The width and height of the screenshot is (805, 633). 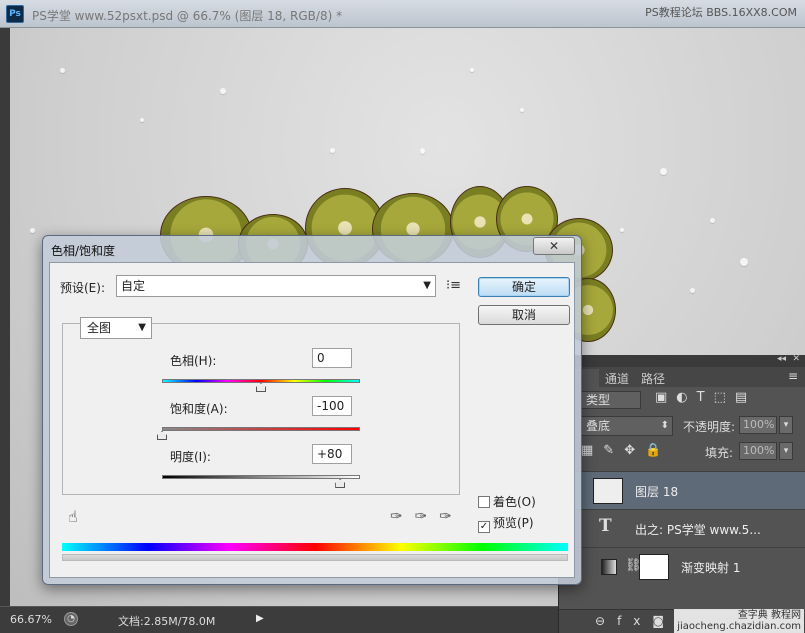 What do you see at coordinates (682, 490) in the screenshot?
I see `layer-row-18: 图层 18` at bounding box center [682, 490].